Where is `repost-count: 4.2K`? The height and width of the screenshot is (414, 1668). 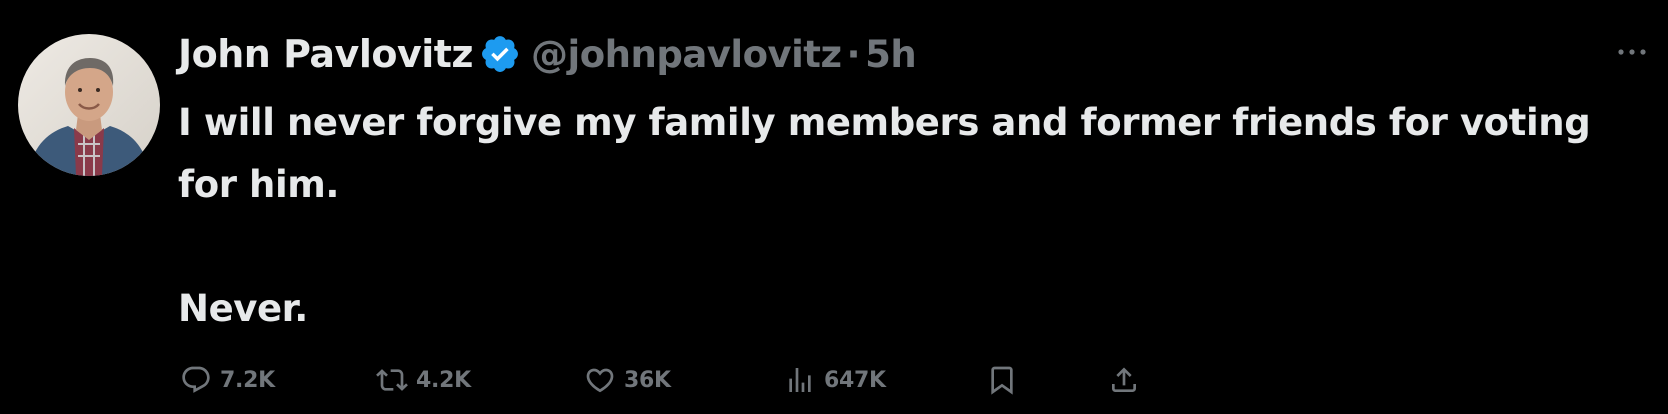 repost-count: 4.2K is located at coordinates (443, 380).